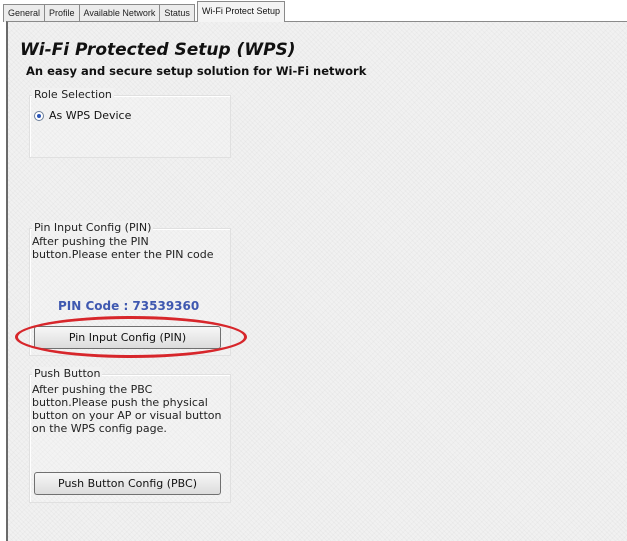 Image resolution: width=627 pixels, height=541 pixels. Describe the element at coordinates (240, 11) in the screenshot. I see `tab-wifi-protect-setup: Wi-Fi Protect Setup` at that location.